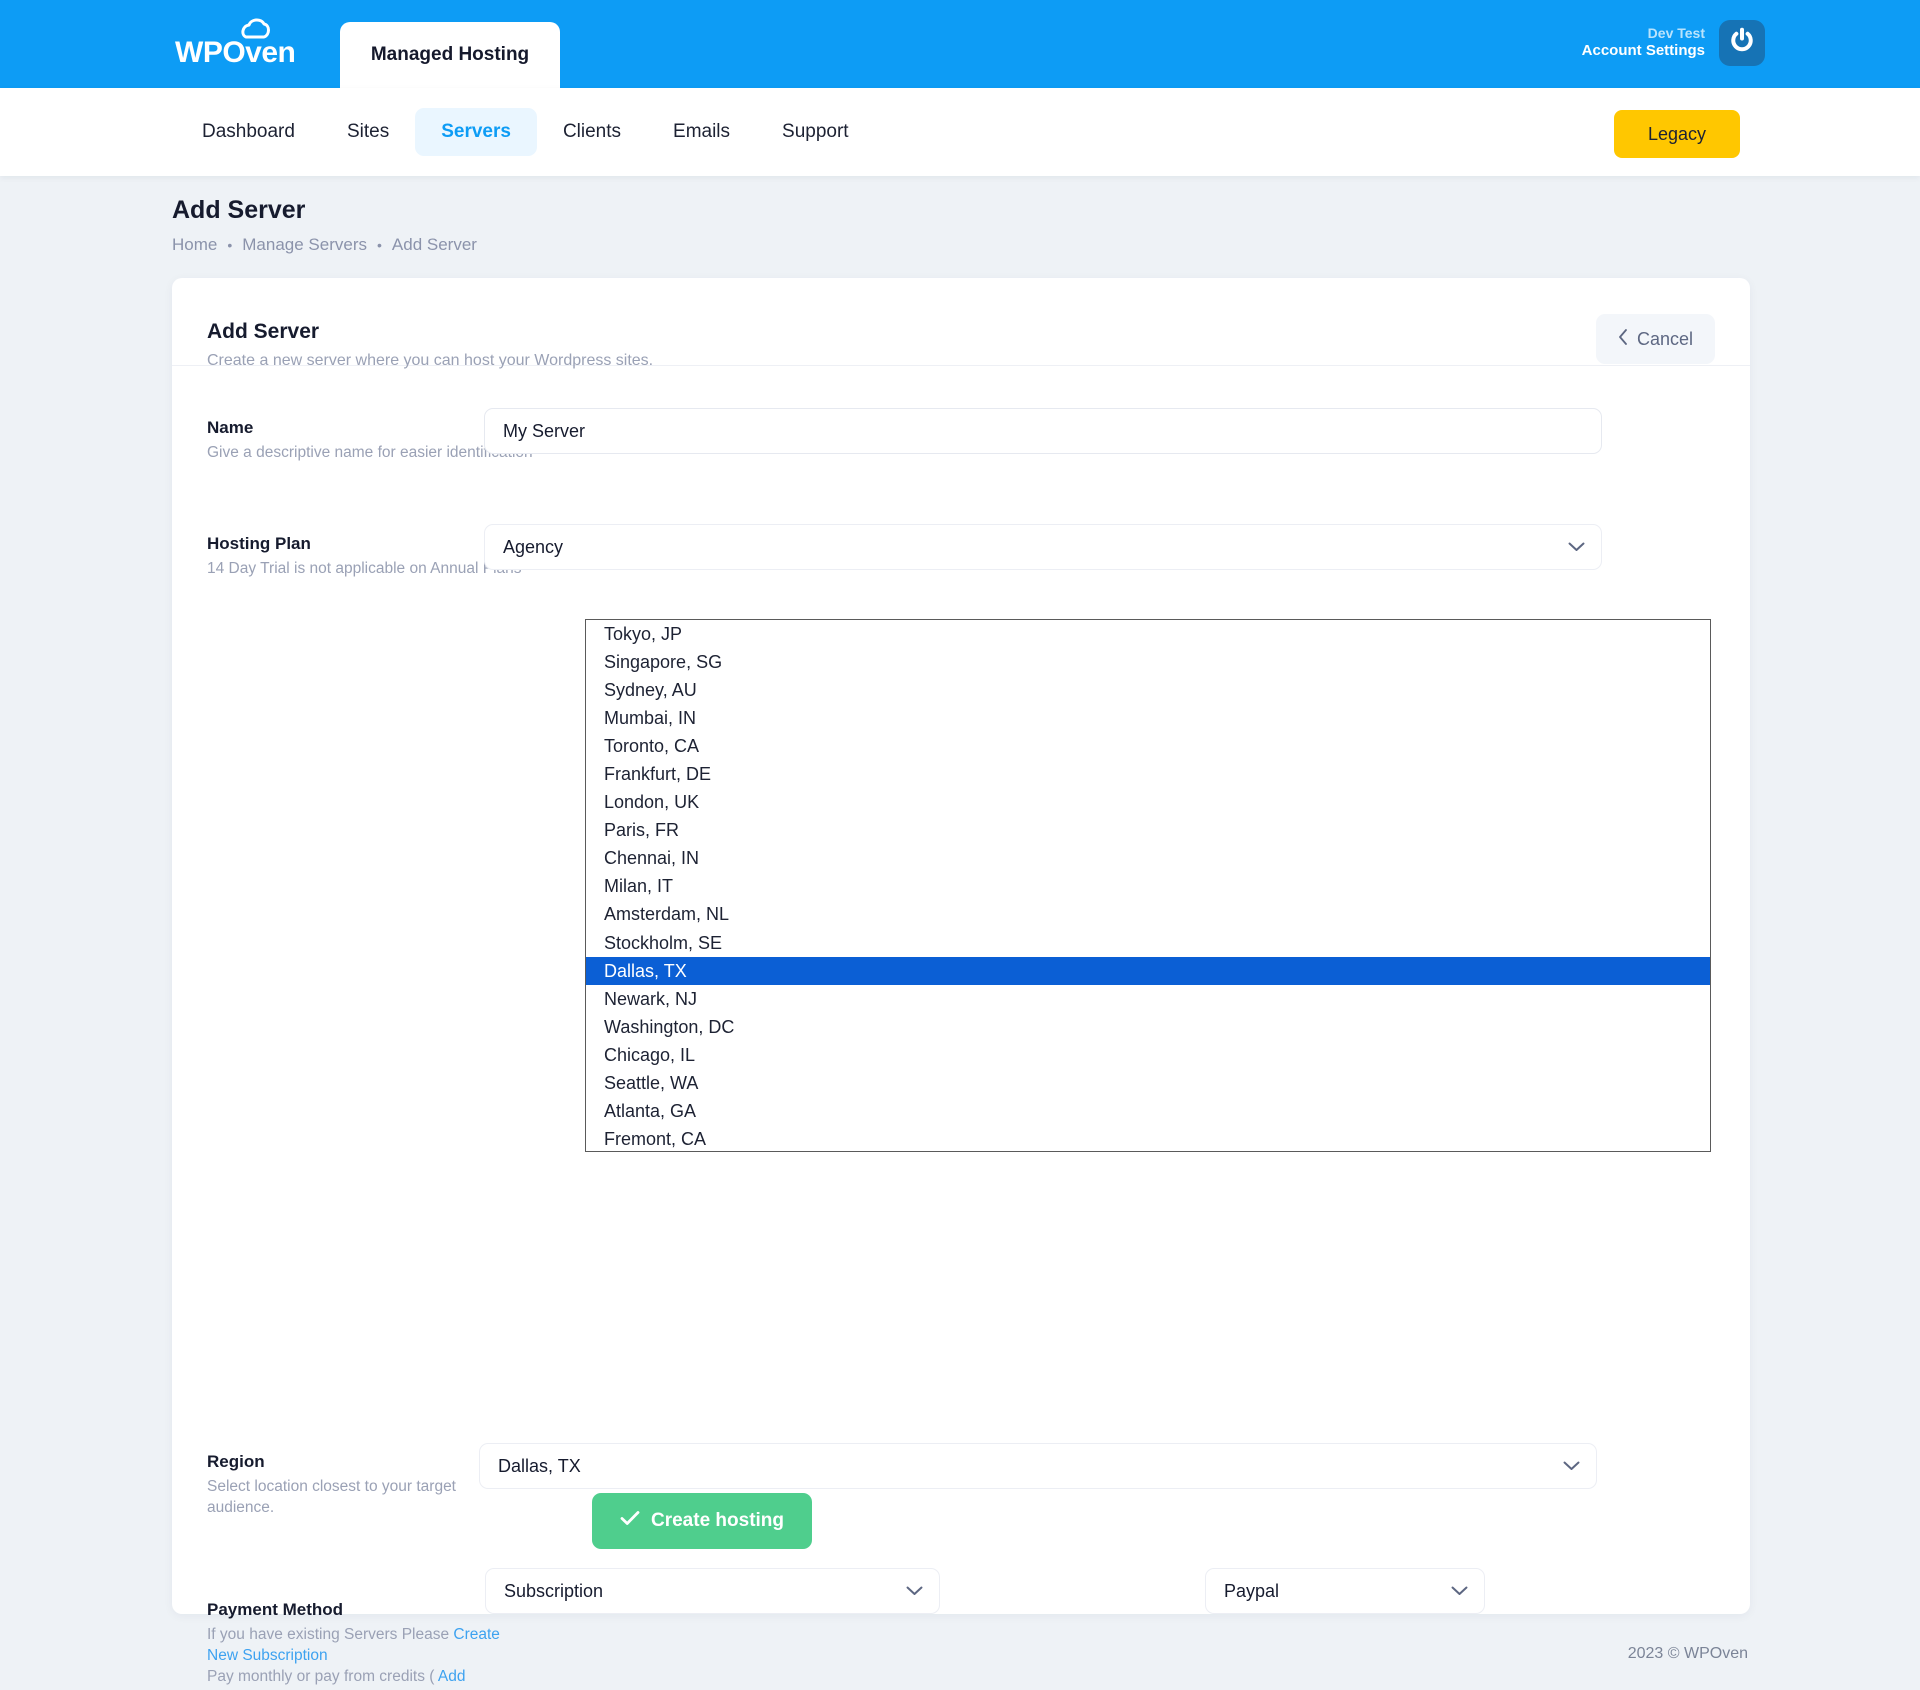  I want to click on region-value: Dallas, TX, so click(539, 1465).